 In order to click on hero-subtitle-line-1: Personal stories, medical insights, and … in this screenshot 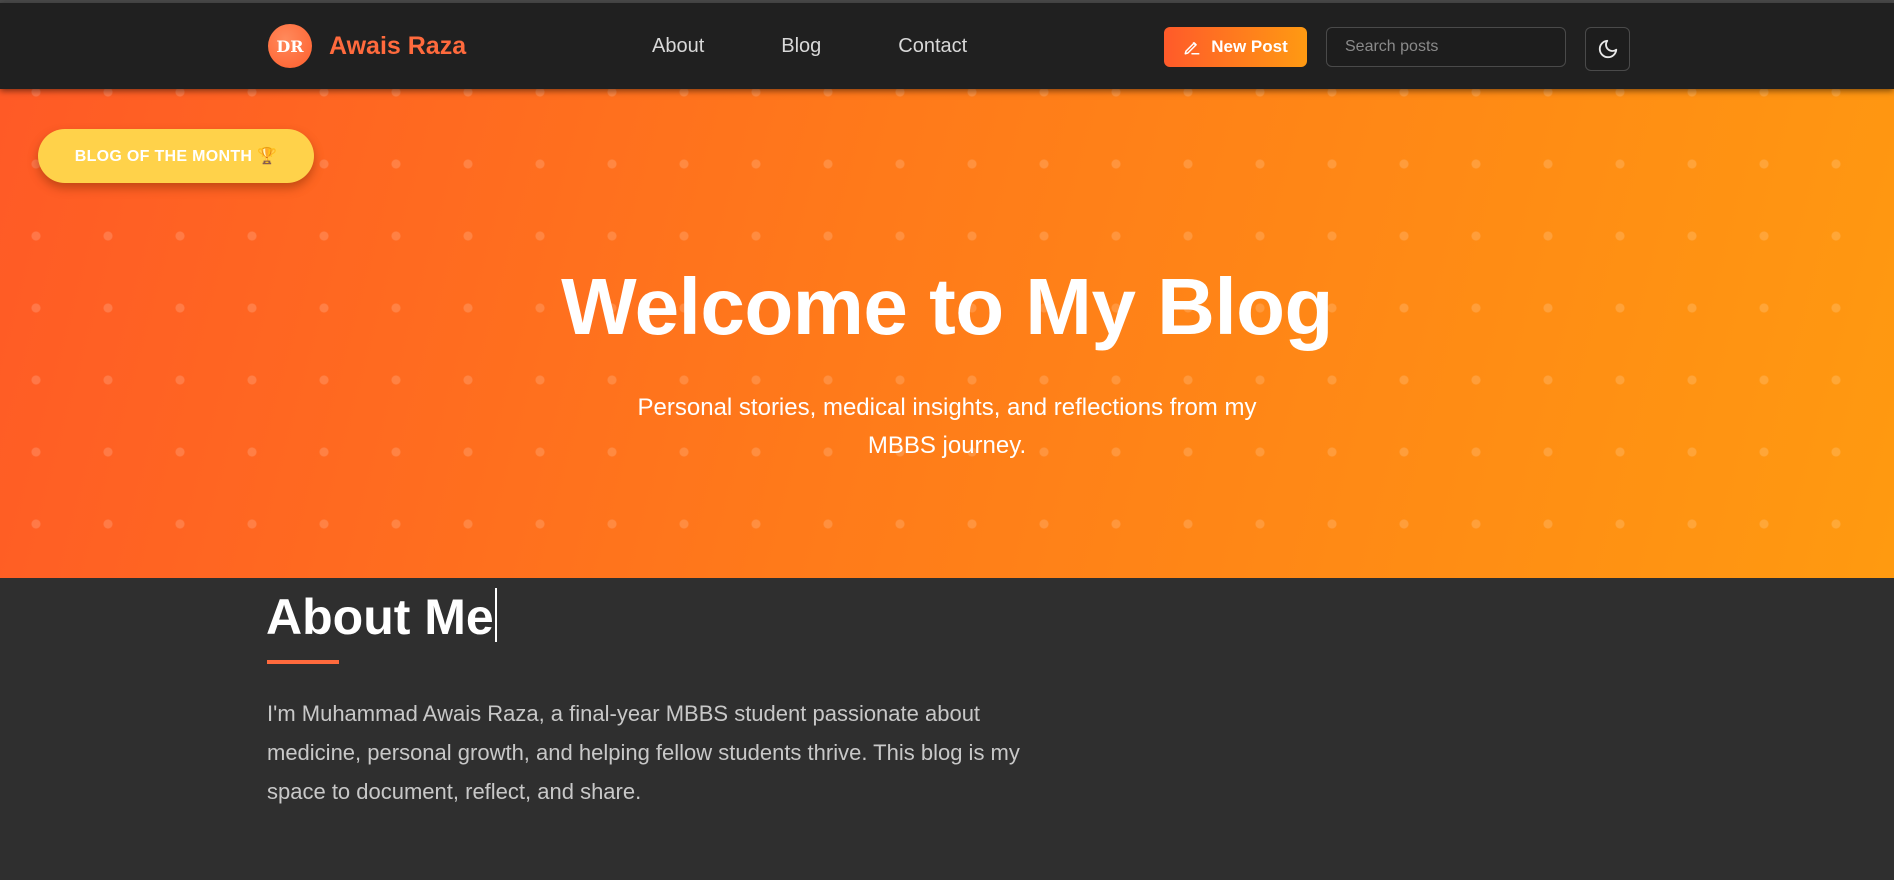, I will do `click(947, 407)`.